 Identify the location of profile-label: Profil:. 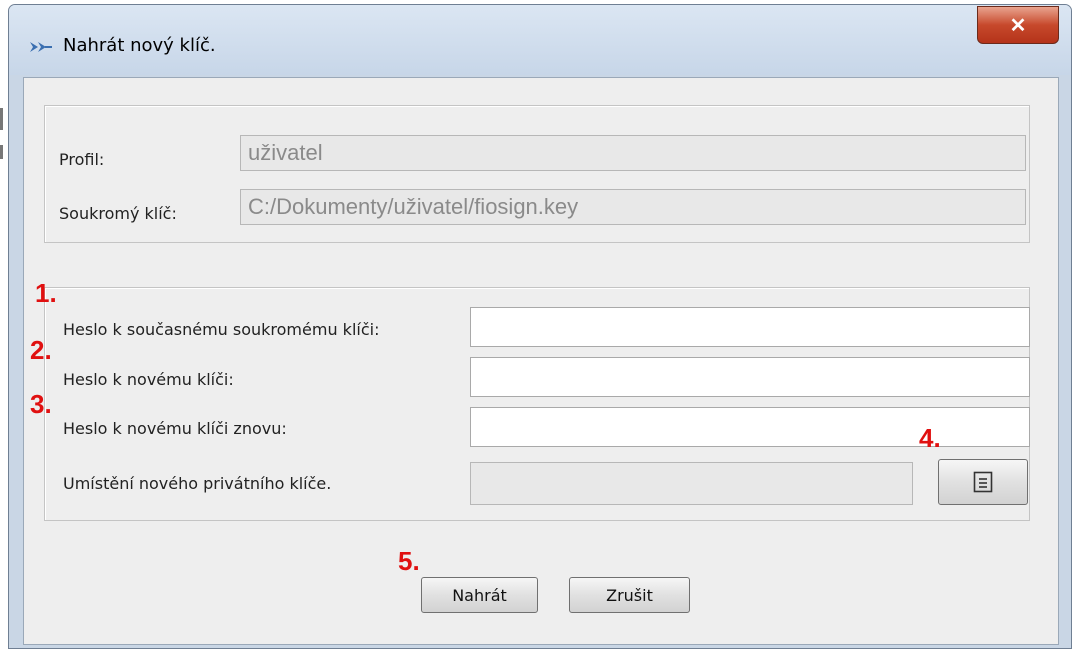
(82, 159).